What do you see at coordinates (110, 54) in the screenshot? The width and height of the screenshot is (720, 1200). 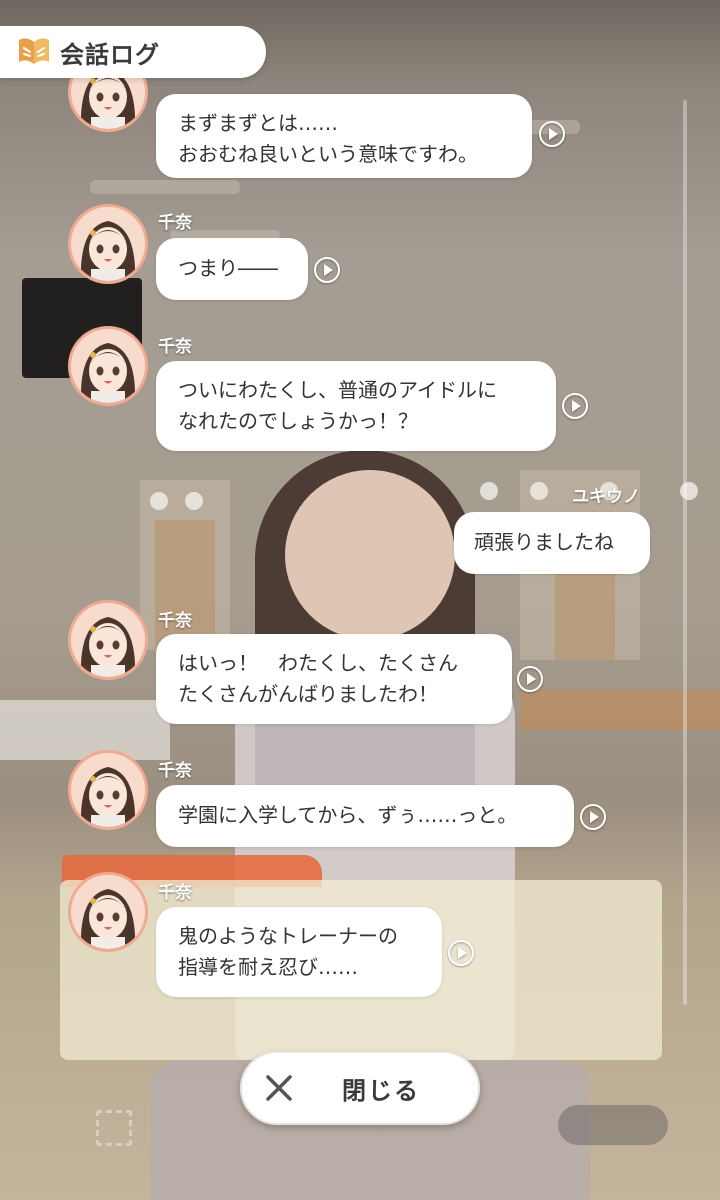 I see `page-title: 会話ログ` at bounding box center [110, 54].